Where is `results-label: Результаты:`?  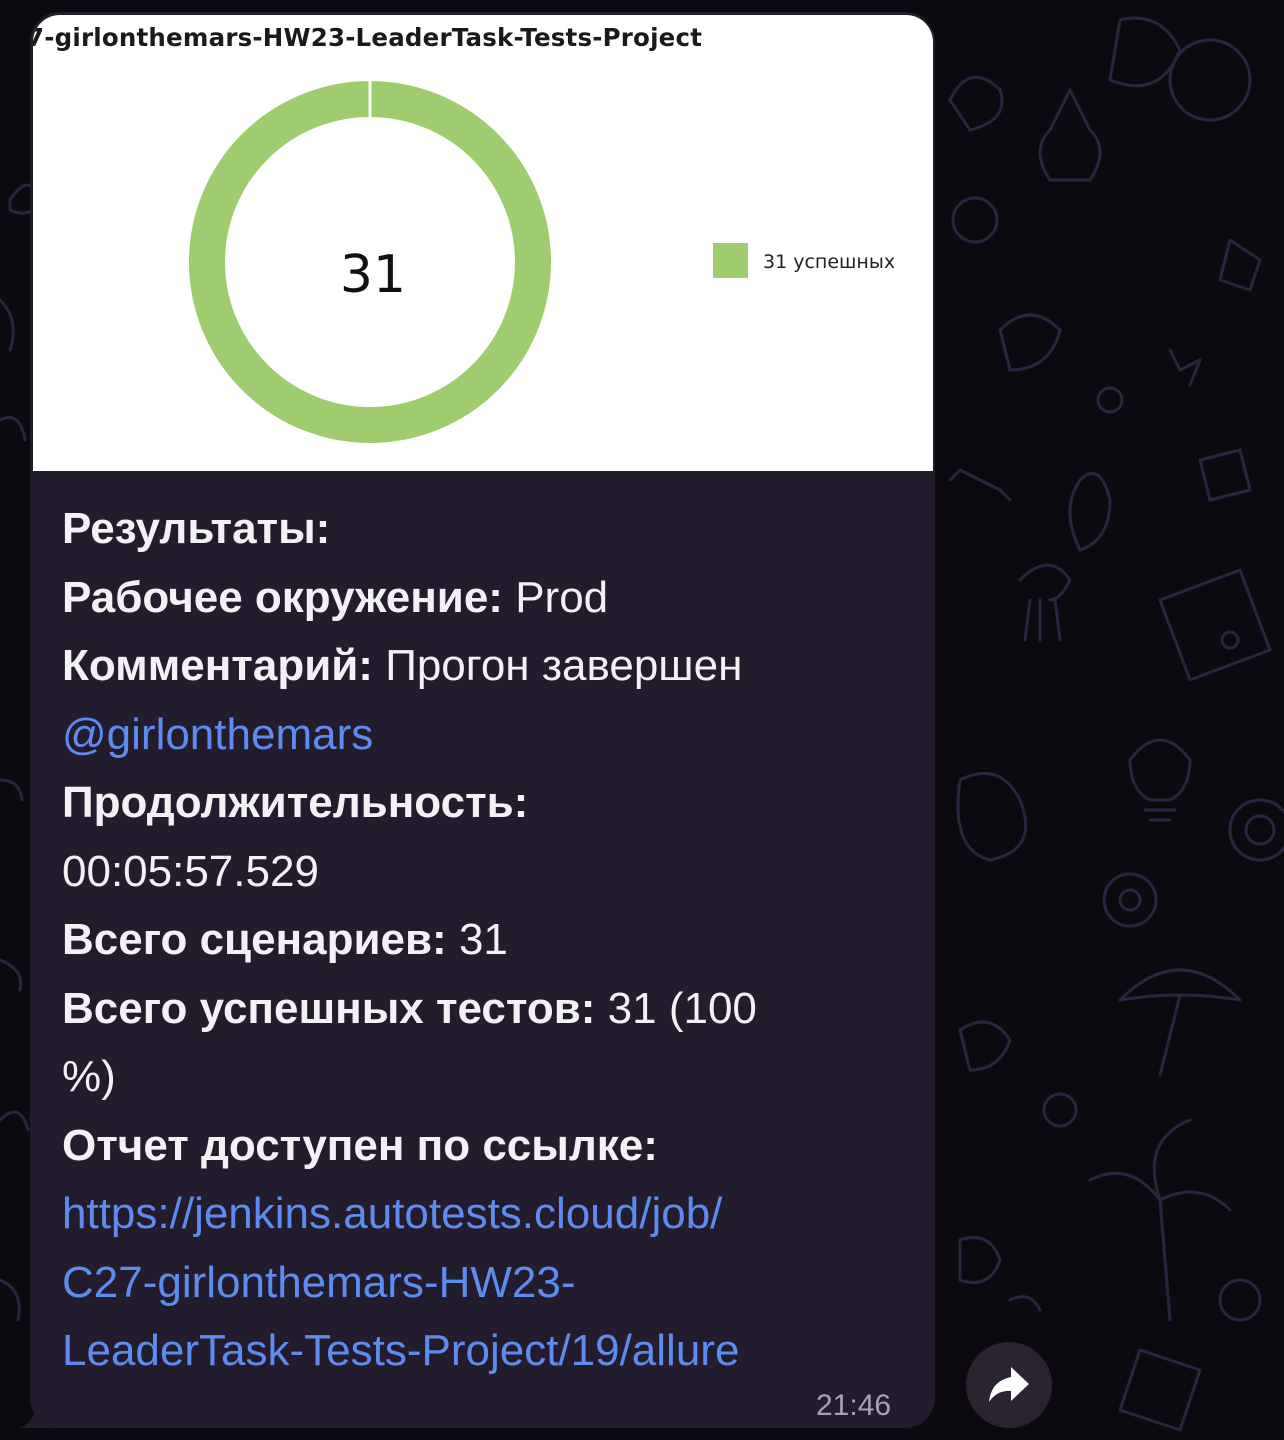 results-label: Результаты: is located at coordinates (196, 528).